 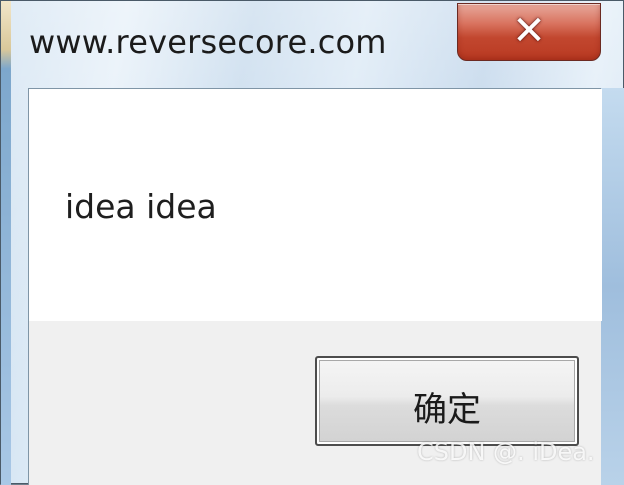 What do you see at coordinates (6, 243) in the screenshot?
I see `window-frame-left-edge` at bounding box center [6, 243].